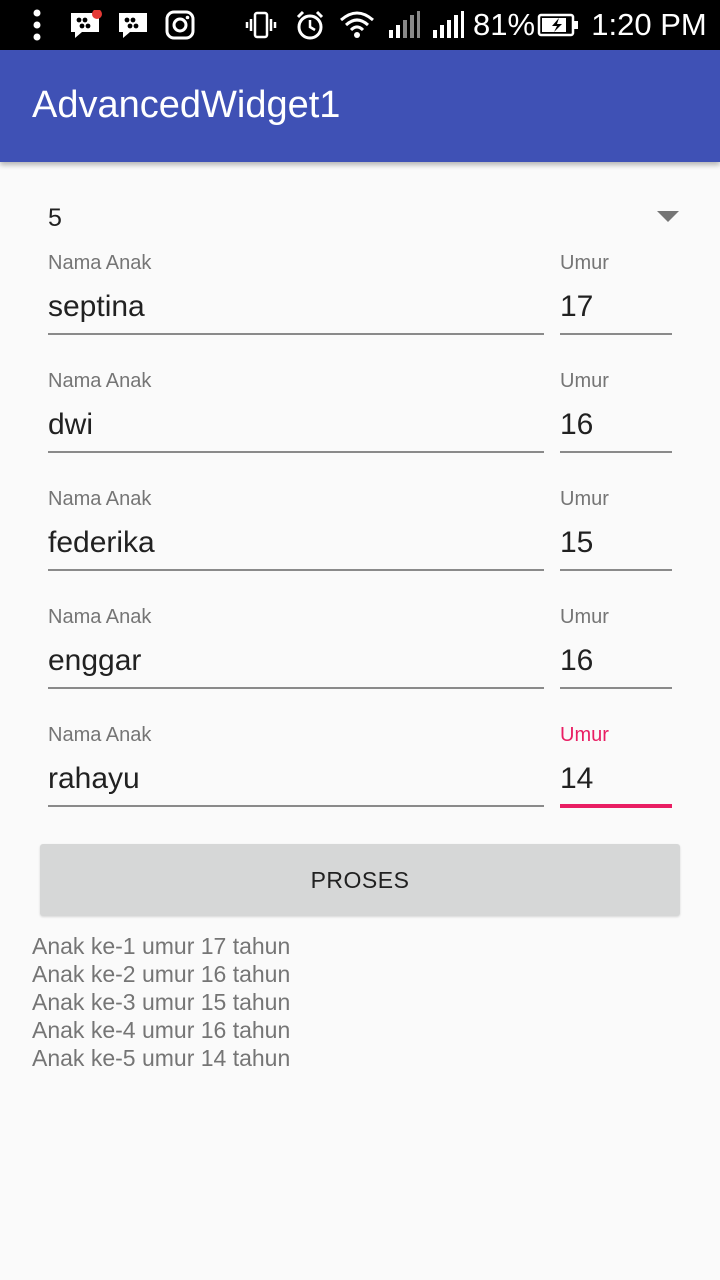  Describe the element at coordinates (101, 543) in the screenshot. I see `name-input: federika` at that location.